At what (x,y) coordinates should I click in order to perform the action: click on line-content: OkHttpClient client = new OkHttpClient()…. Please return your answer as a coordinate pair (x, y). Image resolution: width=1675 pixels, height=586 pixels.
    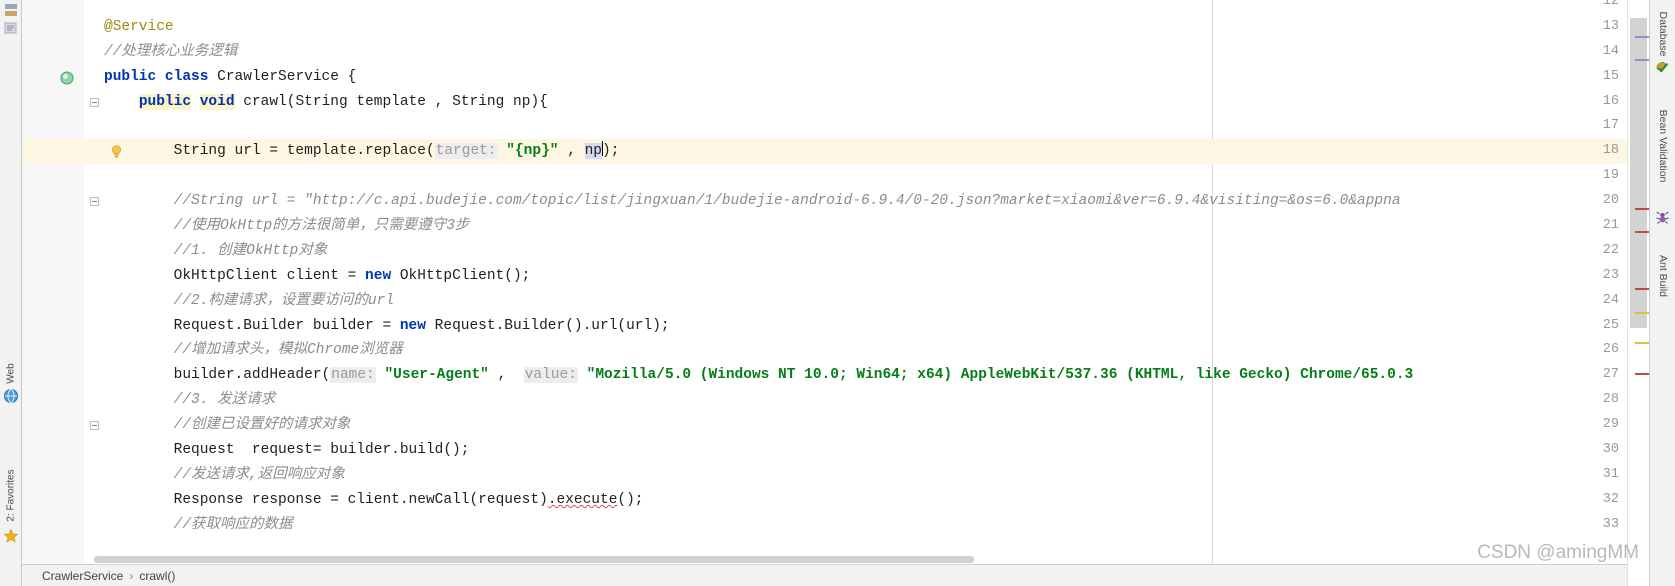
    Looking at the image, I should click on (317, 276).